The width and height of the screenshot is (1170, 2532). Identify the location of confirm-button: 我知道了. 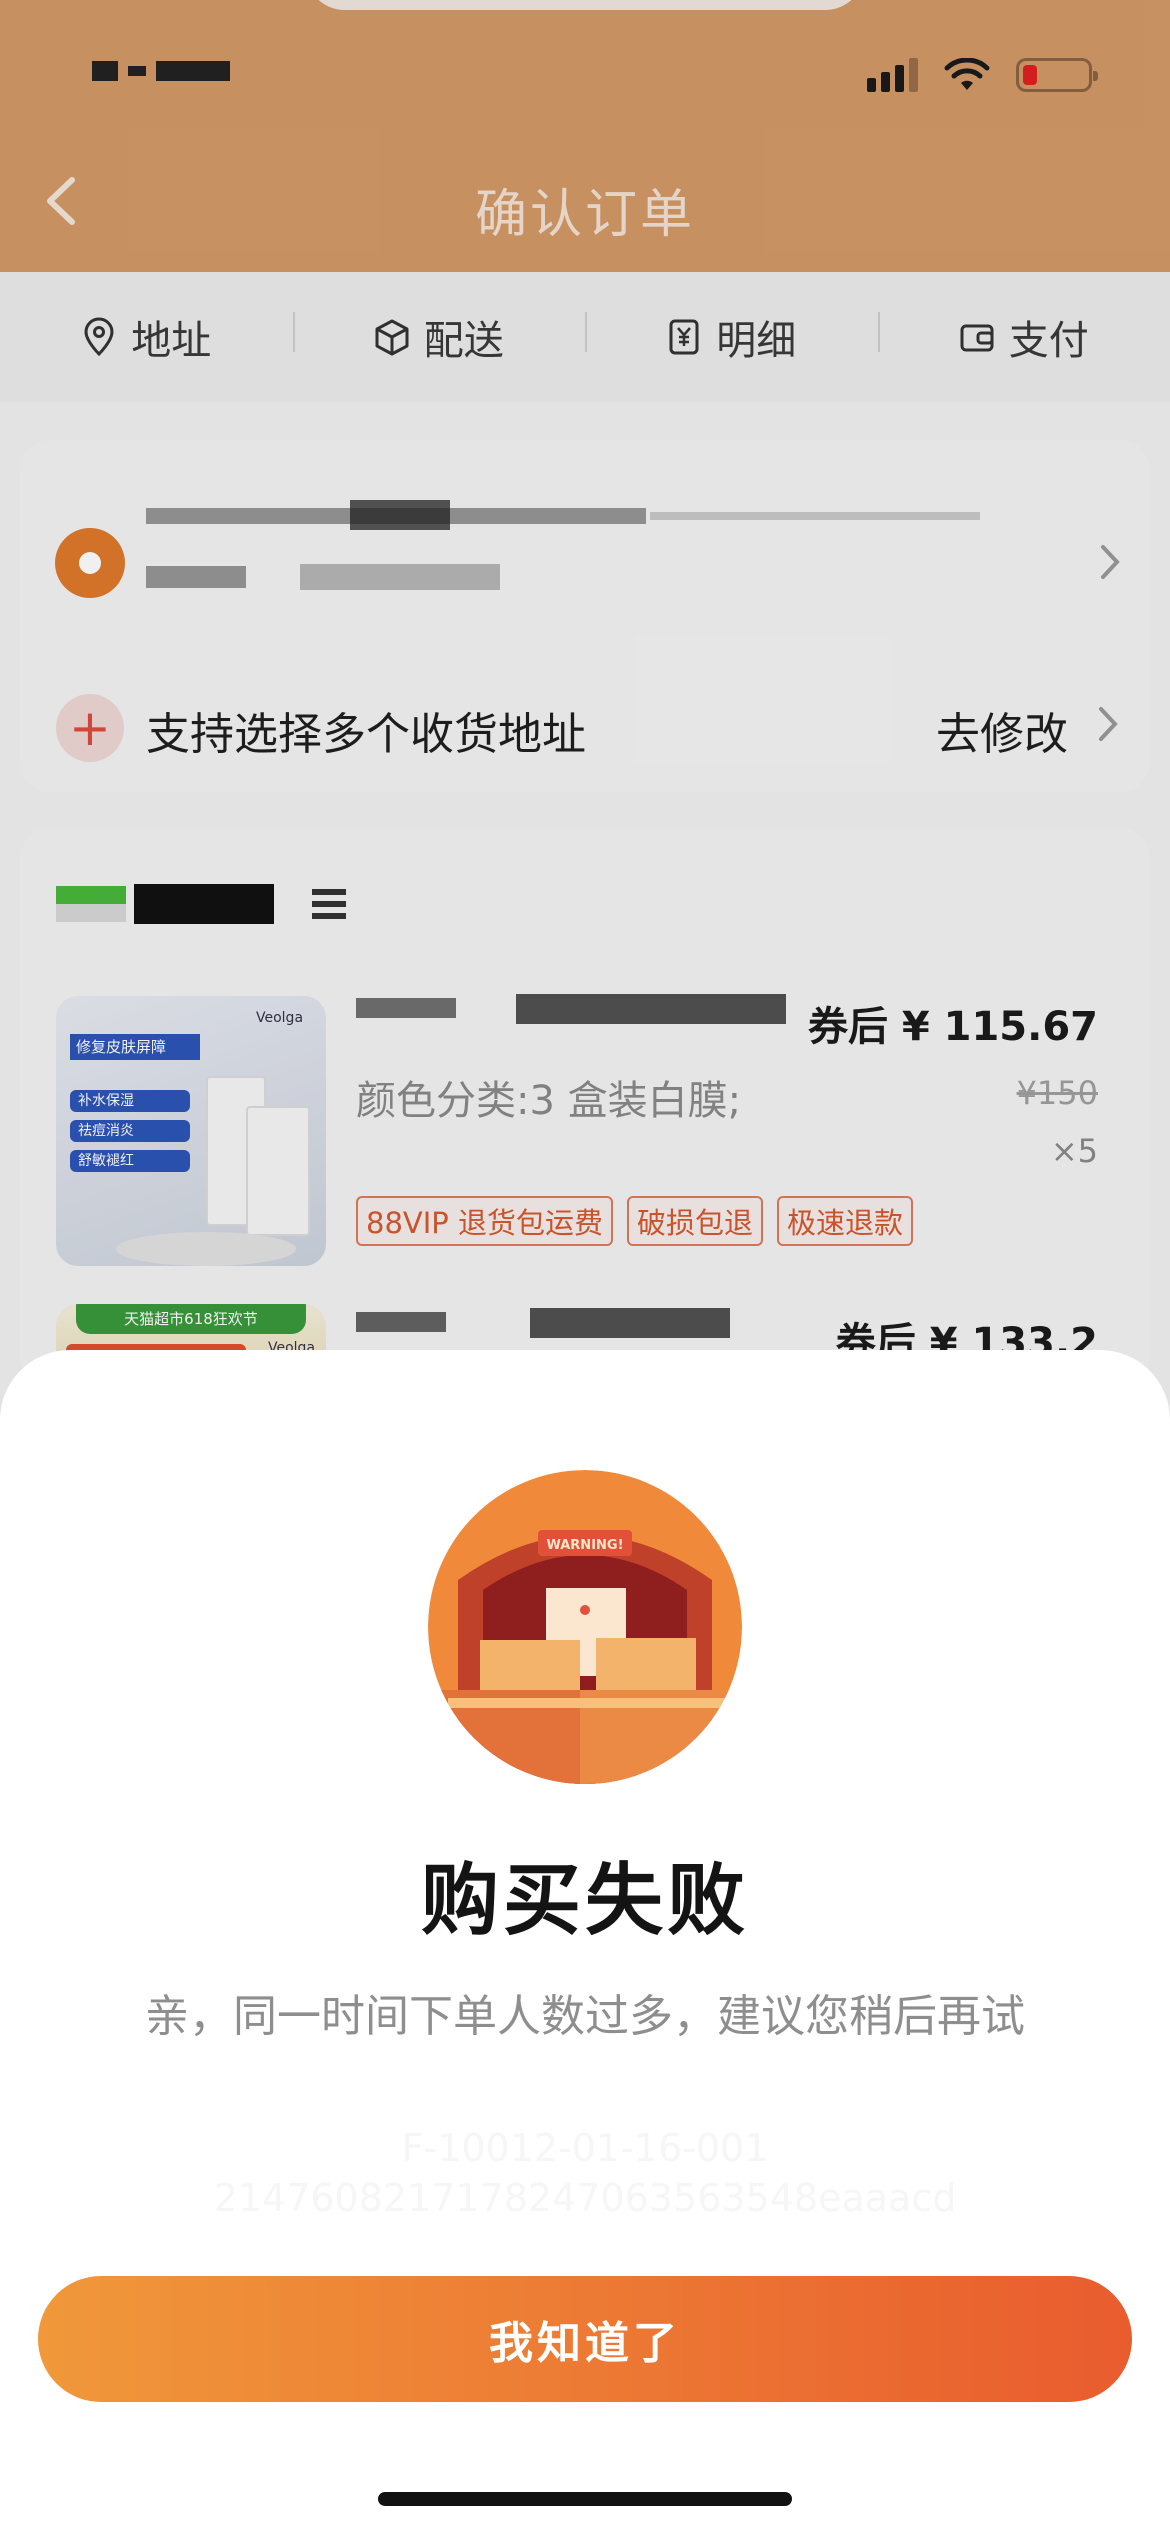
(585, 2339).